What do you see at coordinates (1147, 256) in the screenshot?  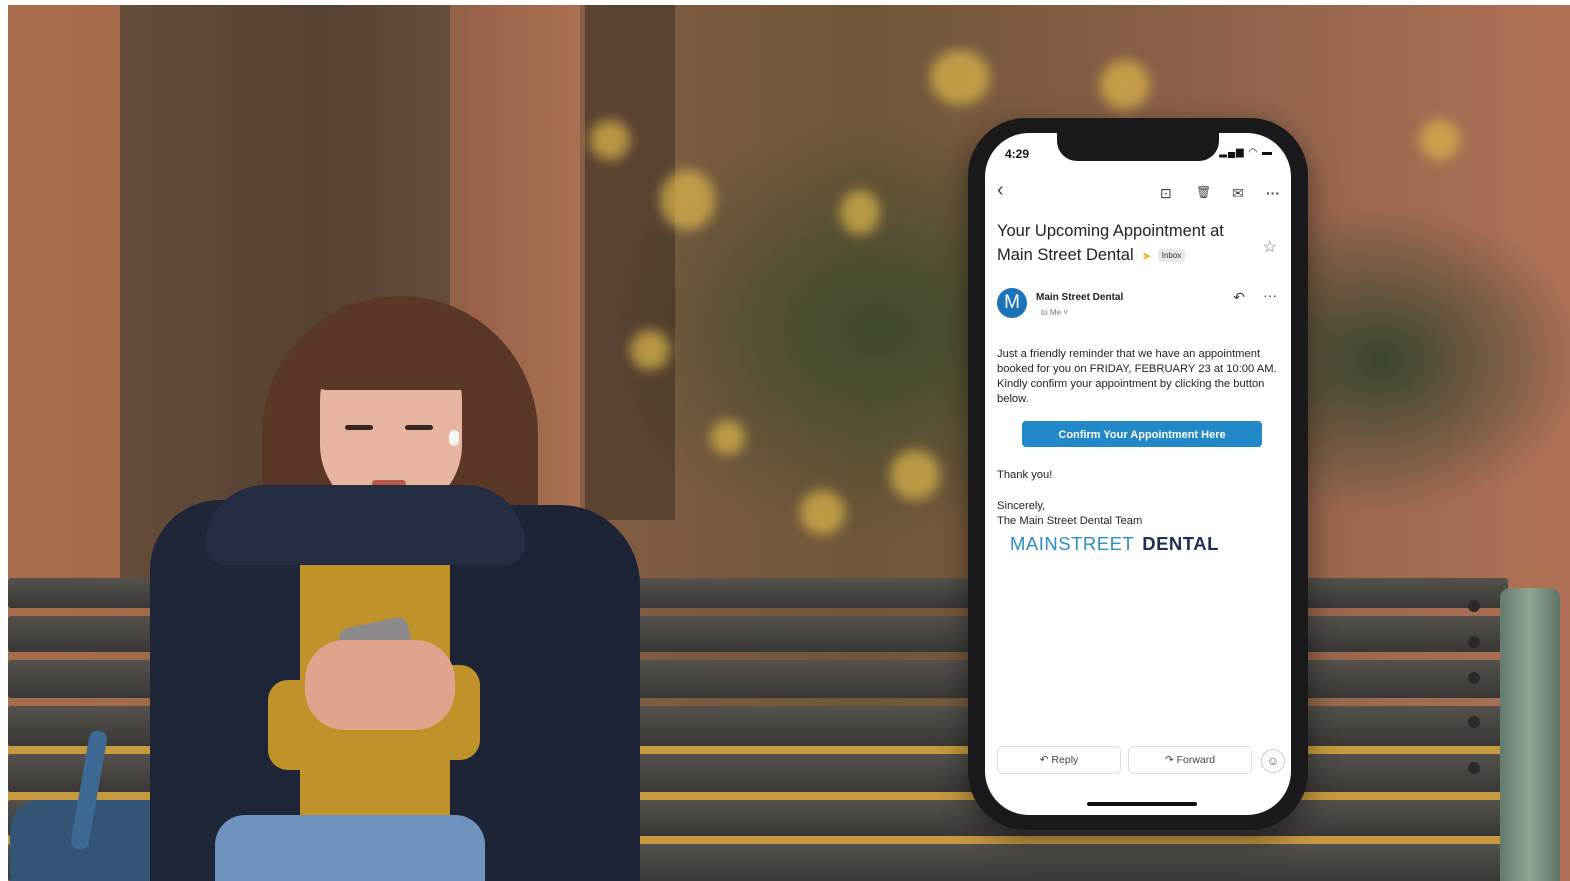 I see `important-tag-icon: ➤` at bounding box center [1147, 256].